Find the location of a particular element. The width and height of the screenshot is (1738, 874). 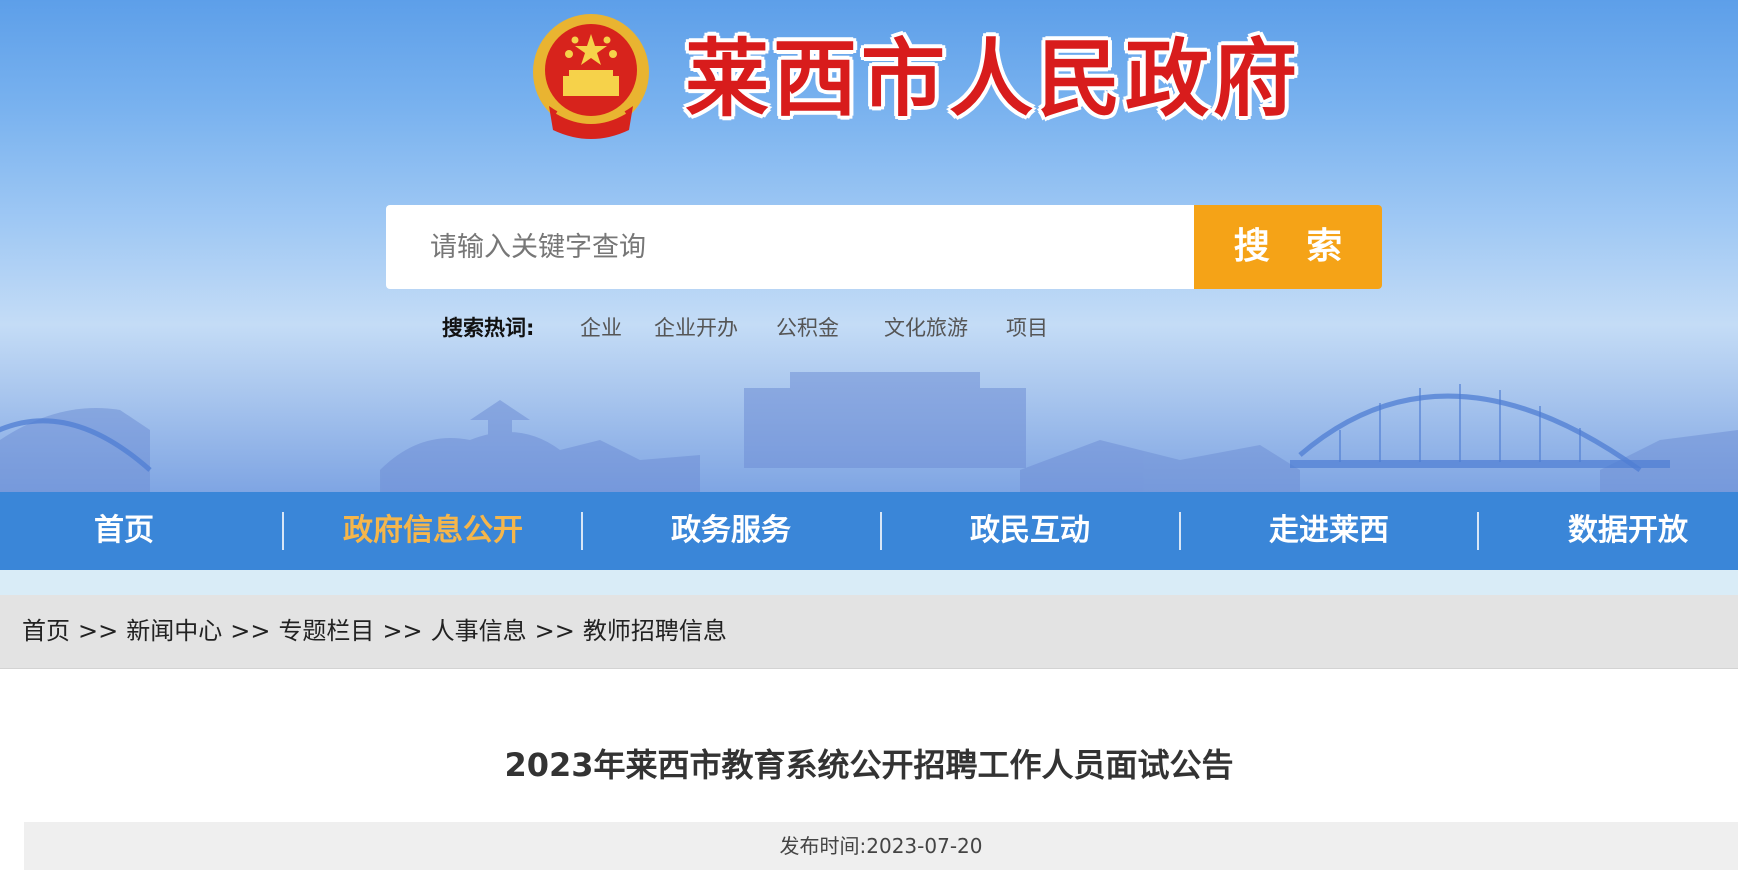

breadcrumb: 首页 >> 新闻中心 >> 专题栏目 >> 人事信息 >> 教师招聘信息 is located at coordinates (374, 631).